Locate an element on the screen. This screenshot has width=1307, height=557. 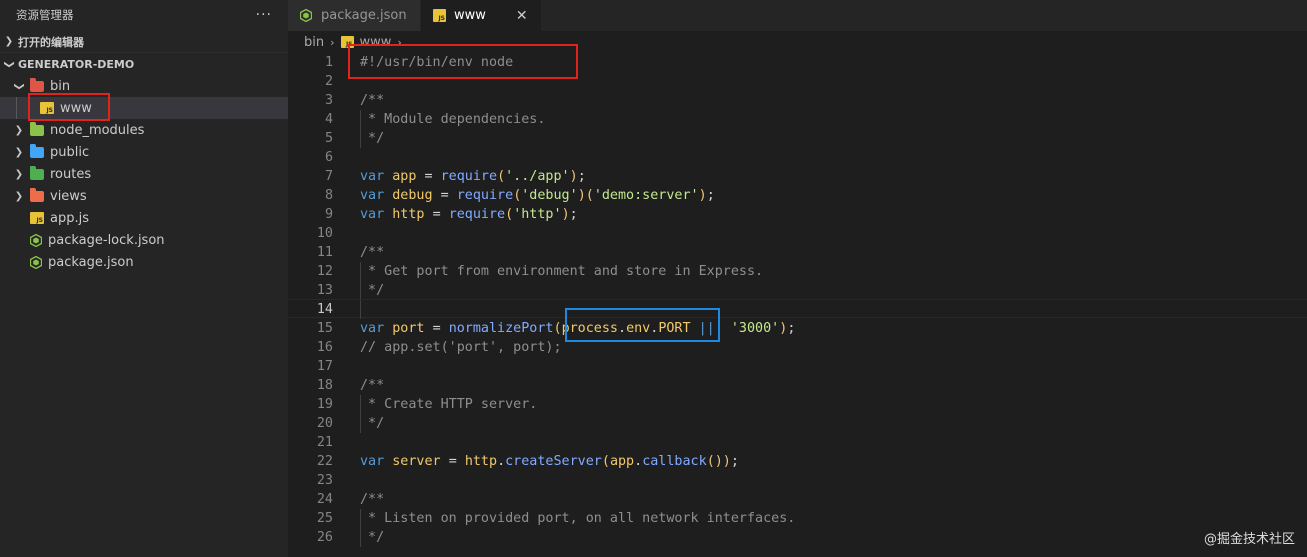
code-line: 19 * Create HTTP server. is located at coordinates (797, 404).